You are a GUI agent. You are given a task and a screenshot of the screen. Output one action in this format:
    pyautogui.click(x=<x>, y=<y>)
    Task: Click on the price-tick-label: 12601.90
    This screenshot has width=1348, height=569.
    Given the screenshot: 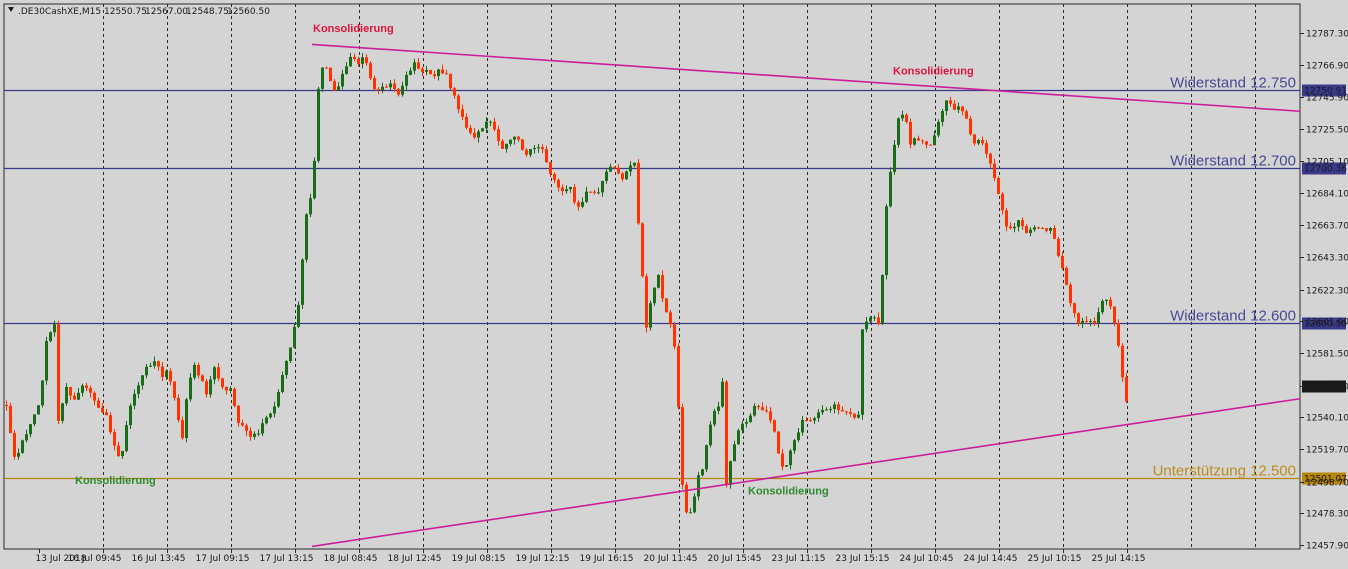 What is the action you would take?
    pyautogui.click(x=1327, y=323)
    